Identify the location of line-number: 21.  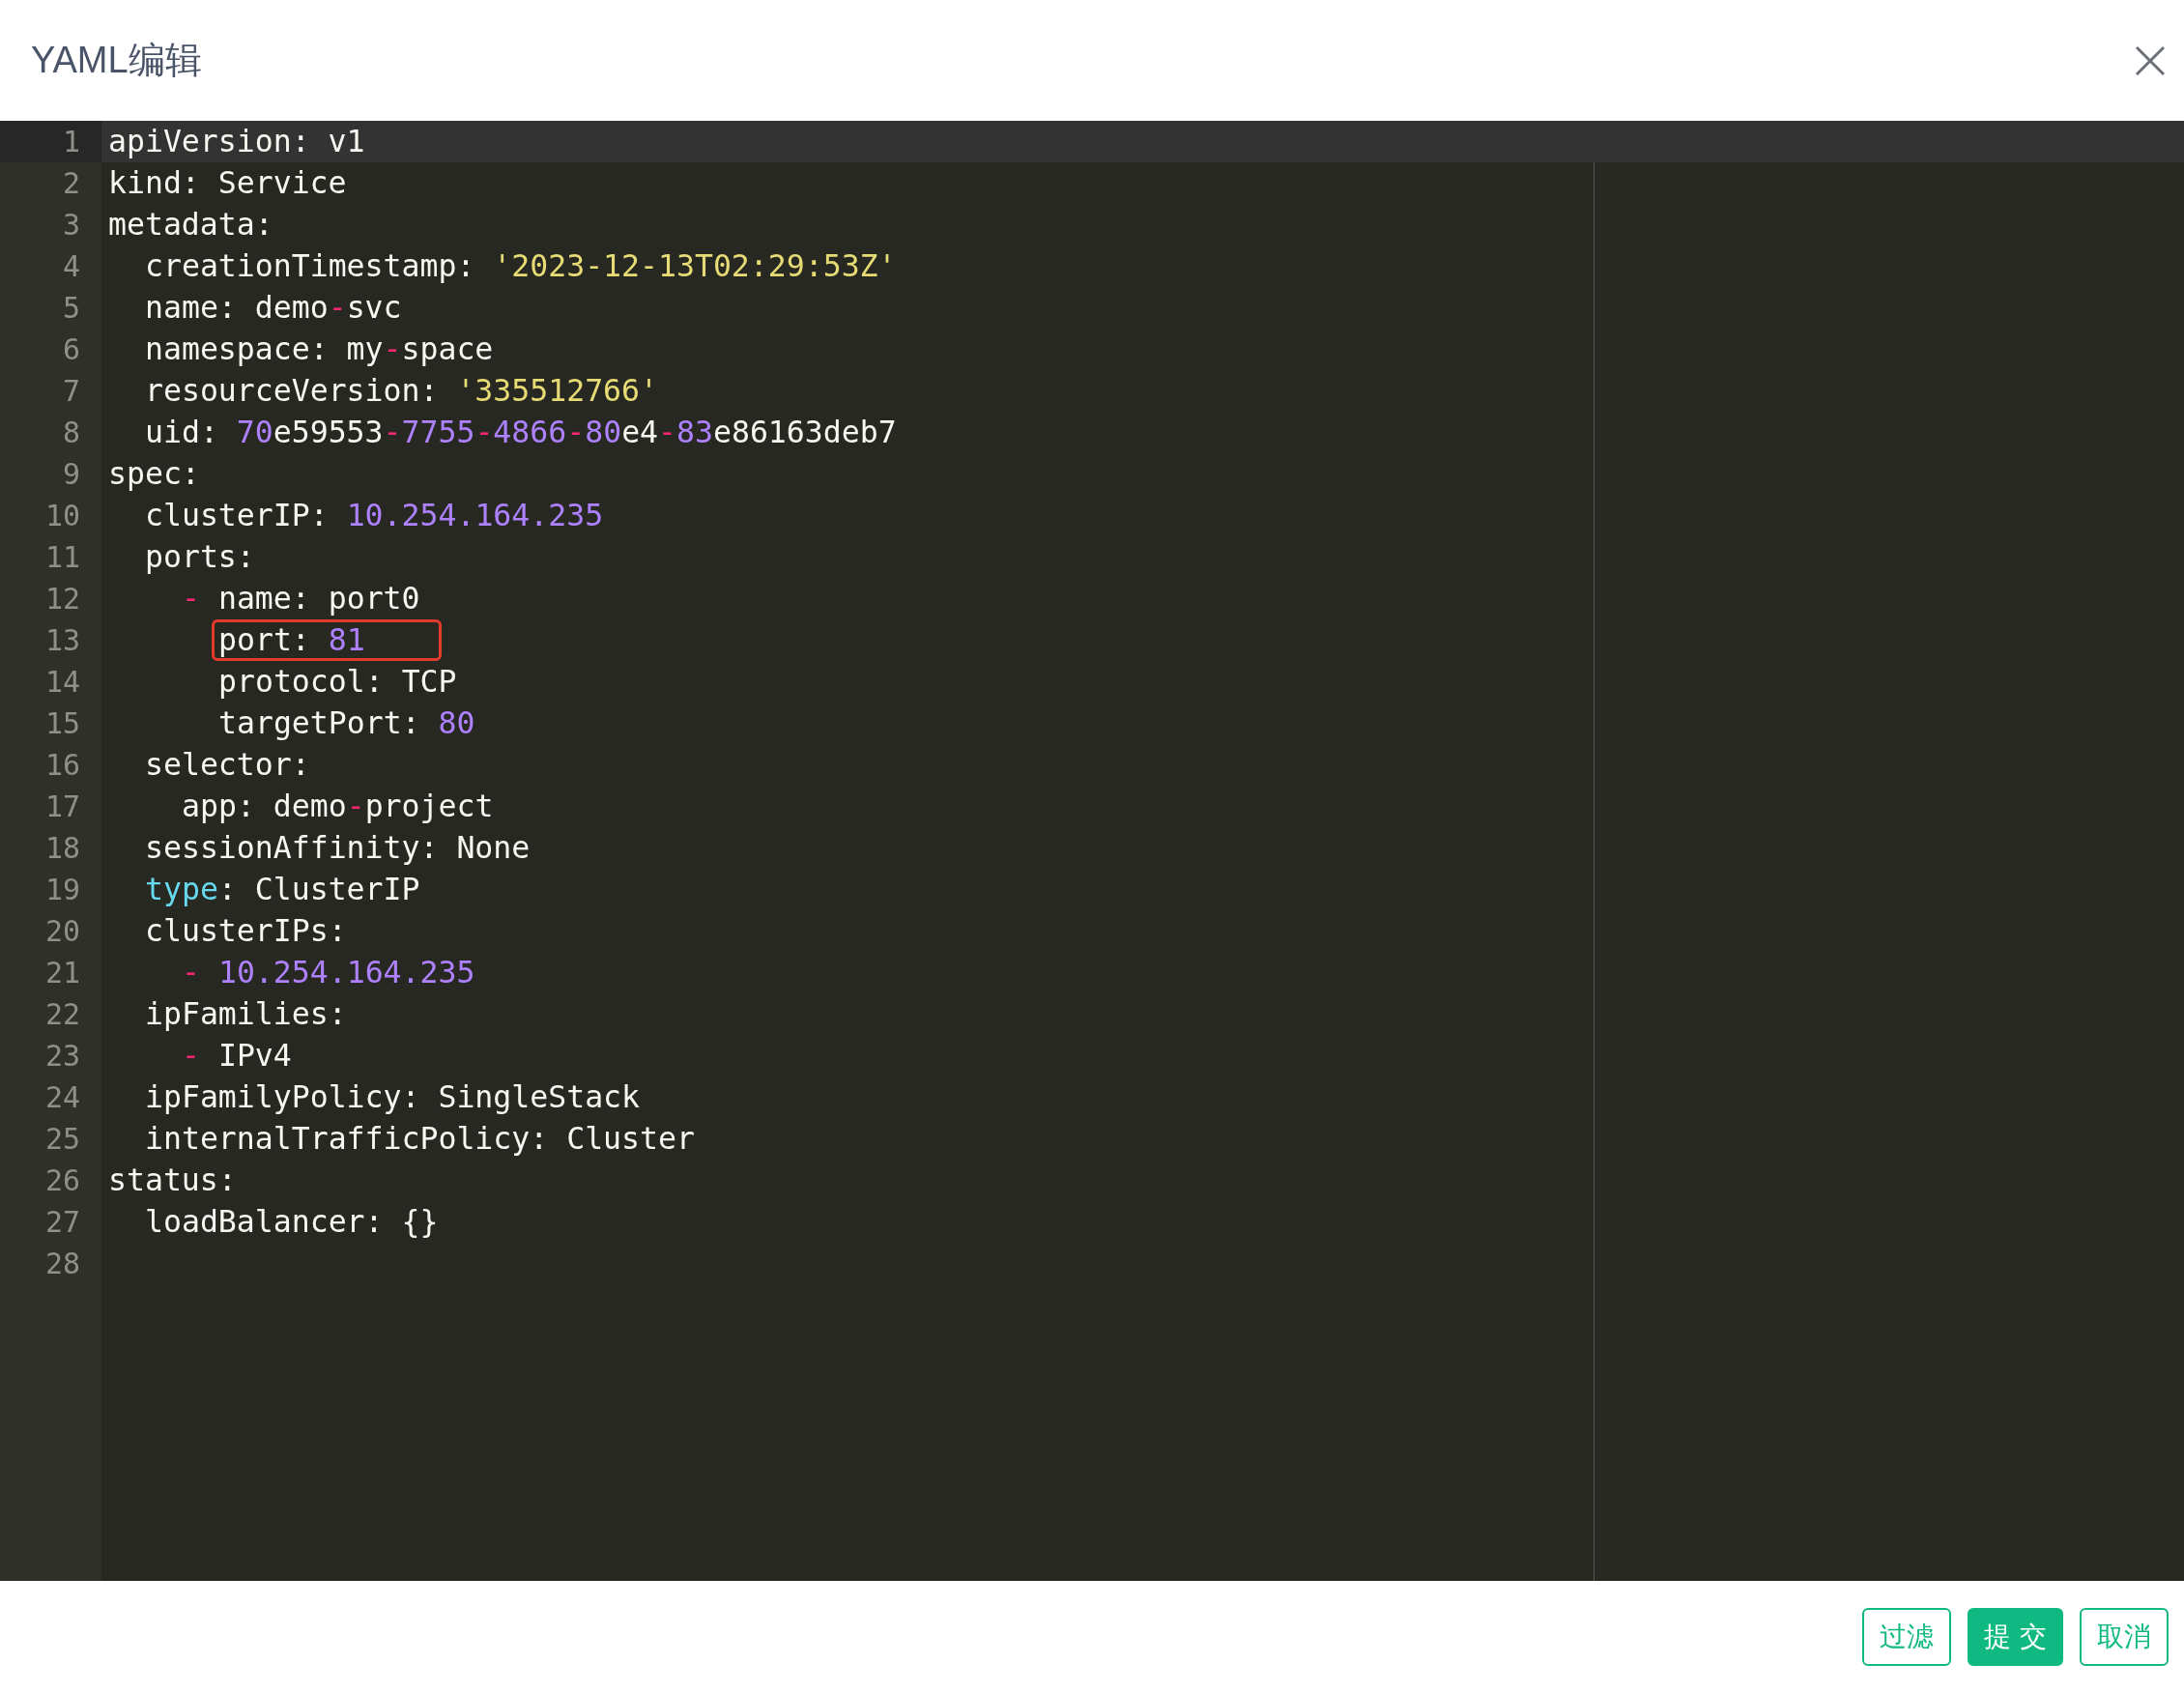
(62, 973).